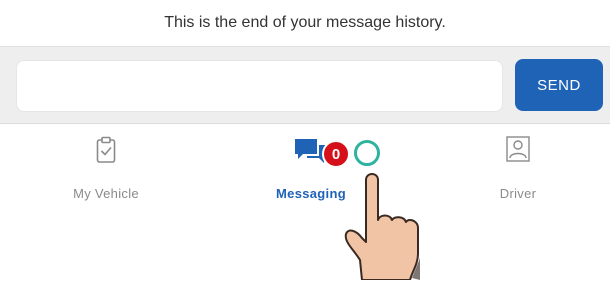 This screenshot has height=285, width=610. I want to click on send-button: SEND, so click(559, 85).